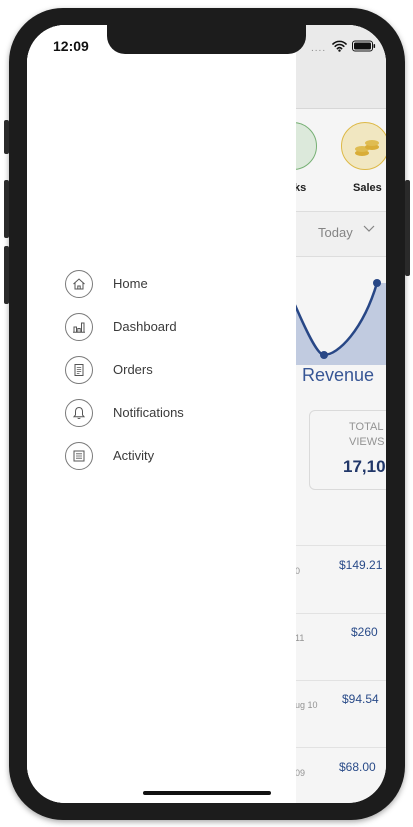 The image size is (413, 827). Describe the element at coordinates (148, 412) in the screenshot. I see `menu-label: Notifications` at that location.